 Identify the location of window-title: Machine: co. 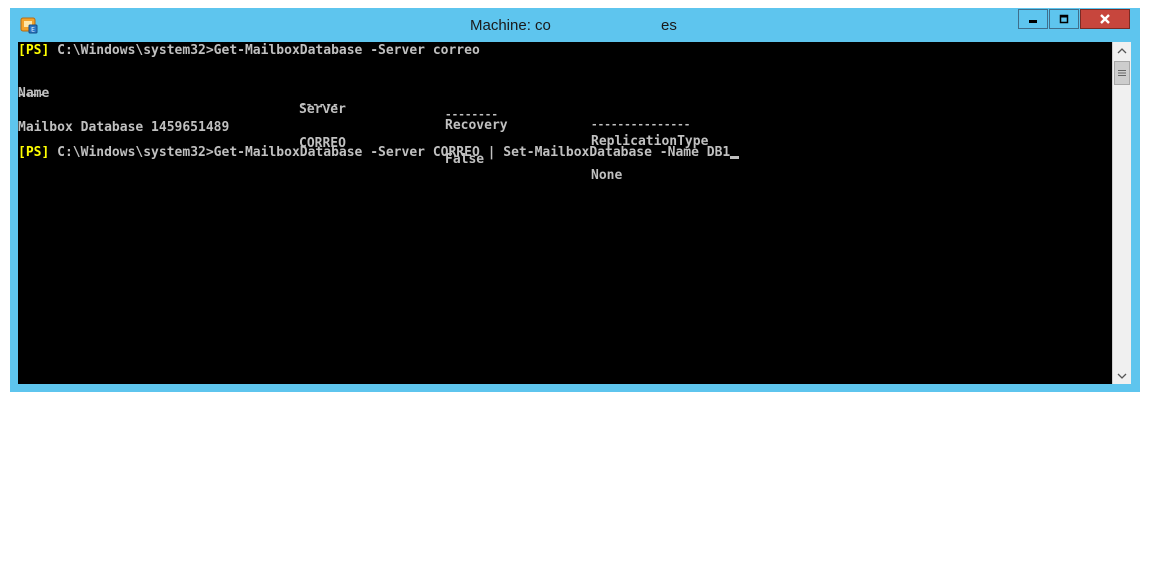
(510, 25).